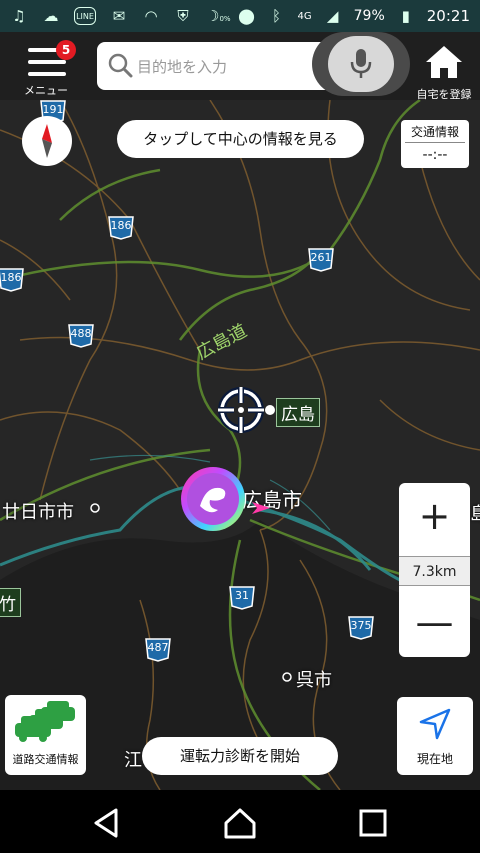  What do you see at coordinates (85, 16) in the screenshot?
I see `line-icon: LINE` at bounding box center [85, 16].